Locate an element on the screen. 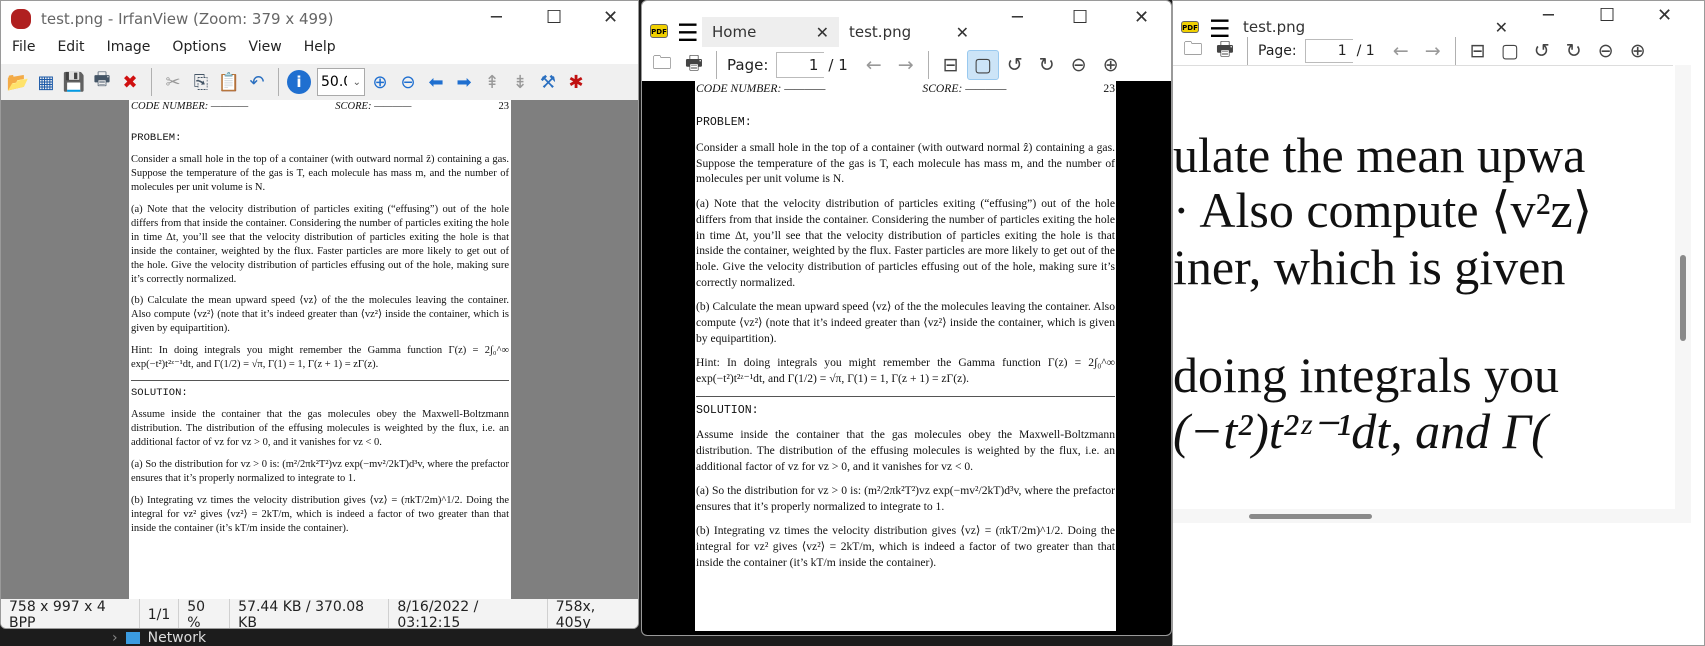  slideshow-icon: ▦ is located at coordinates (46, 82).